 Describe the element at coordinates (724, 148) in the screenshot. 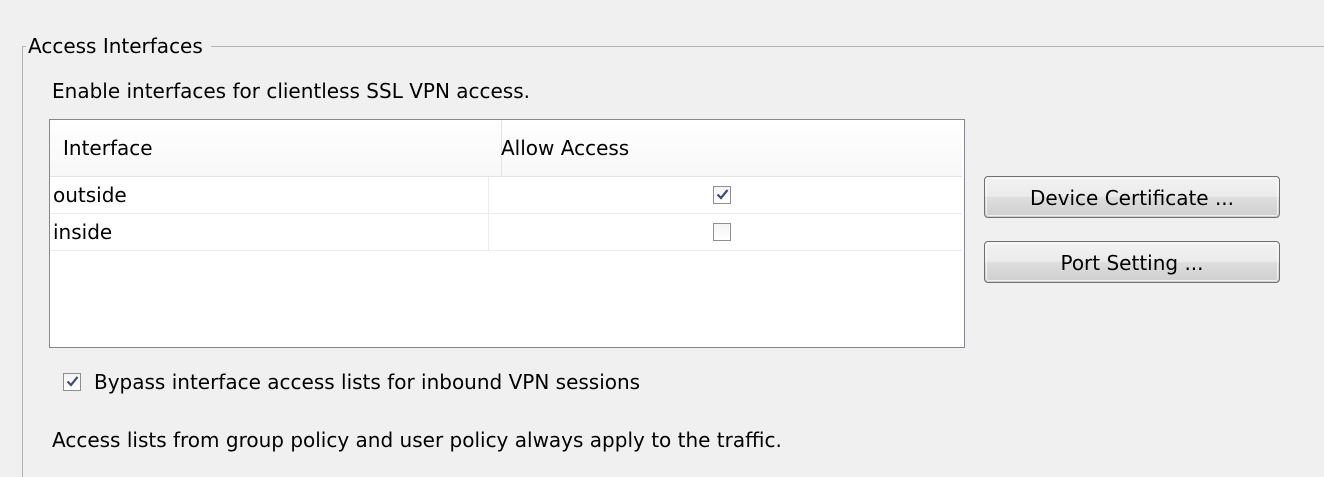

I see `column-header-allow-access: Allow Access` at that location.